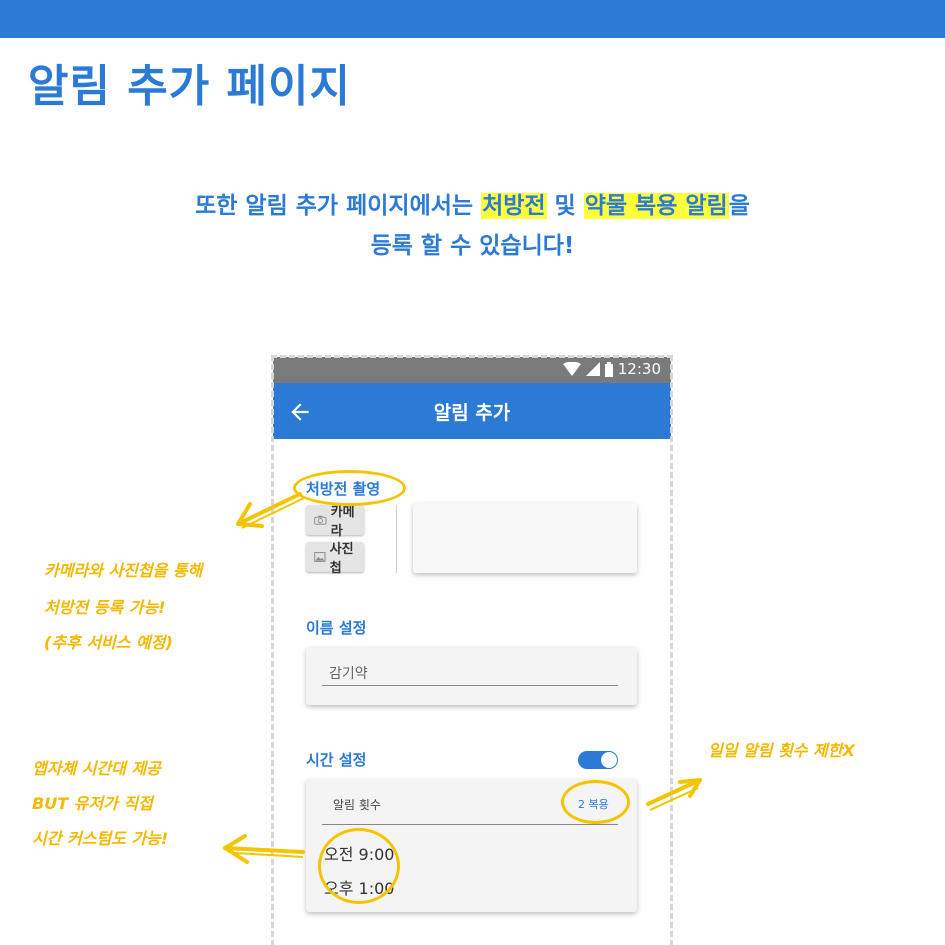 The width and height of the screenshot is (945, 945). What do you see at coordinates (320, 557) in the screenshot?
I see `image-icon` at bounding box center [320, 557].